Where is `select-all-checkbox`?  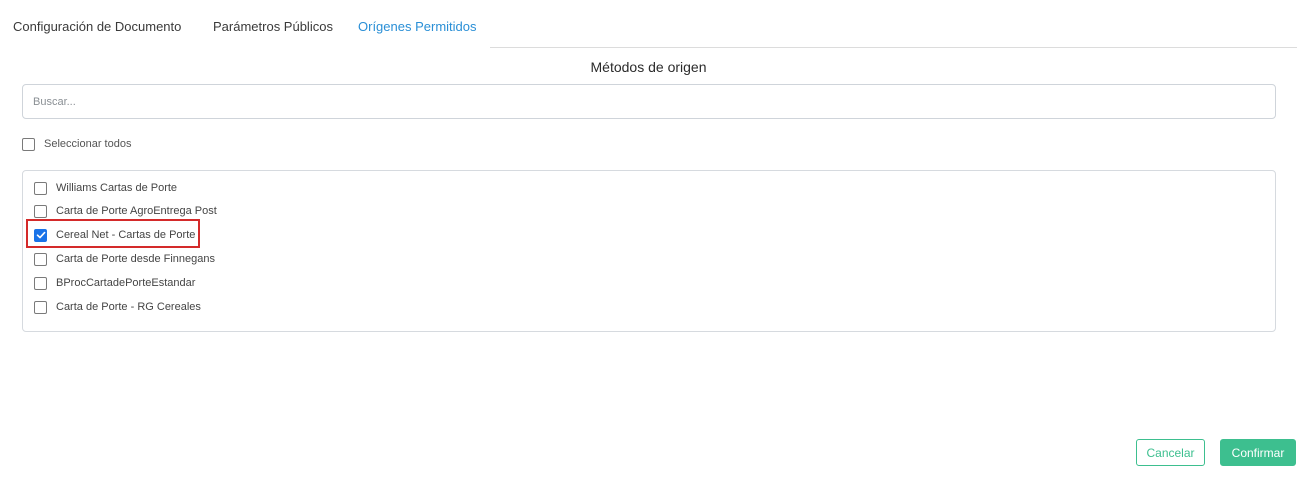
select-all-checkbox is located at coordinates (28, 144).